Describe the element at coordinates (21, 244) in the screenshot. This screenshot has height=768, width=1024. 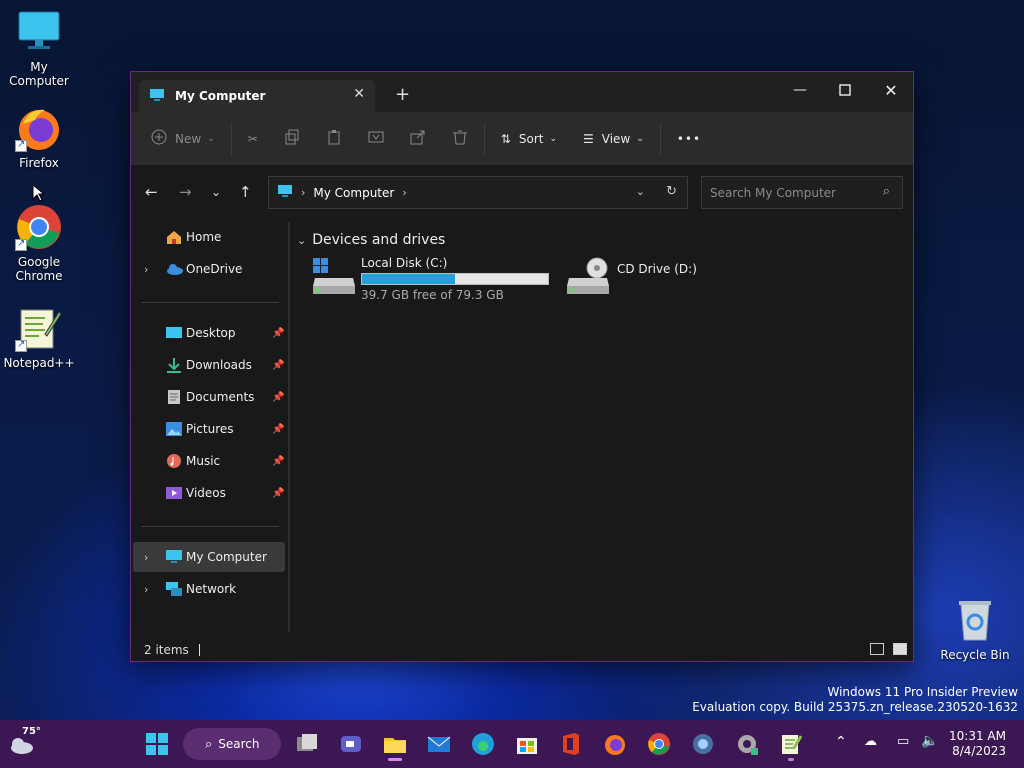
I see `shortcut-arrow-icon` at that location.